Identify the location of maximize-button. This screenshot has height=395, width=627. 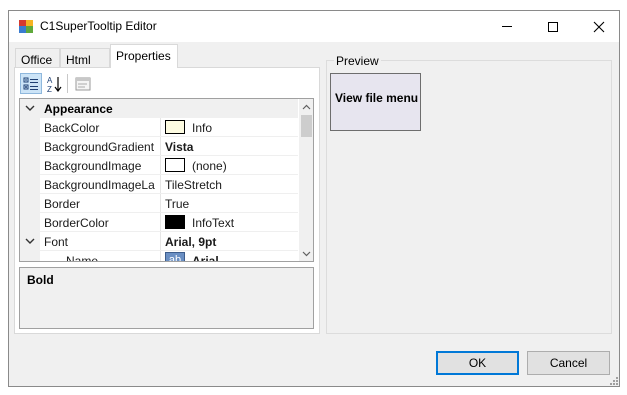
(553, 26).